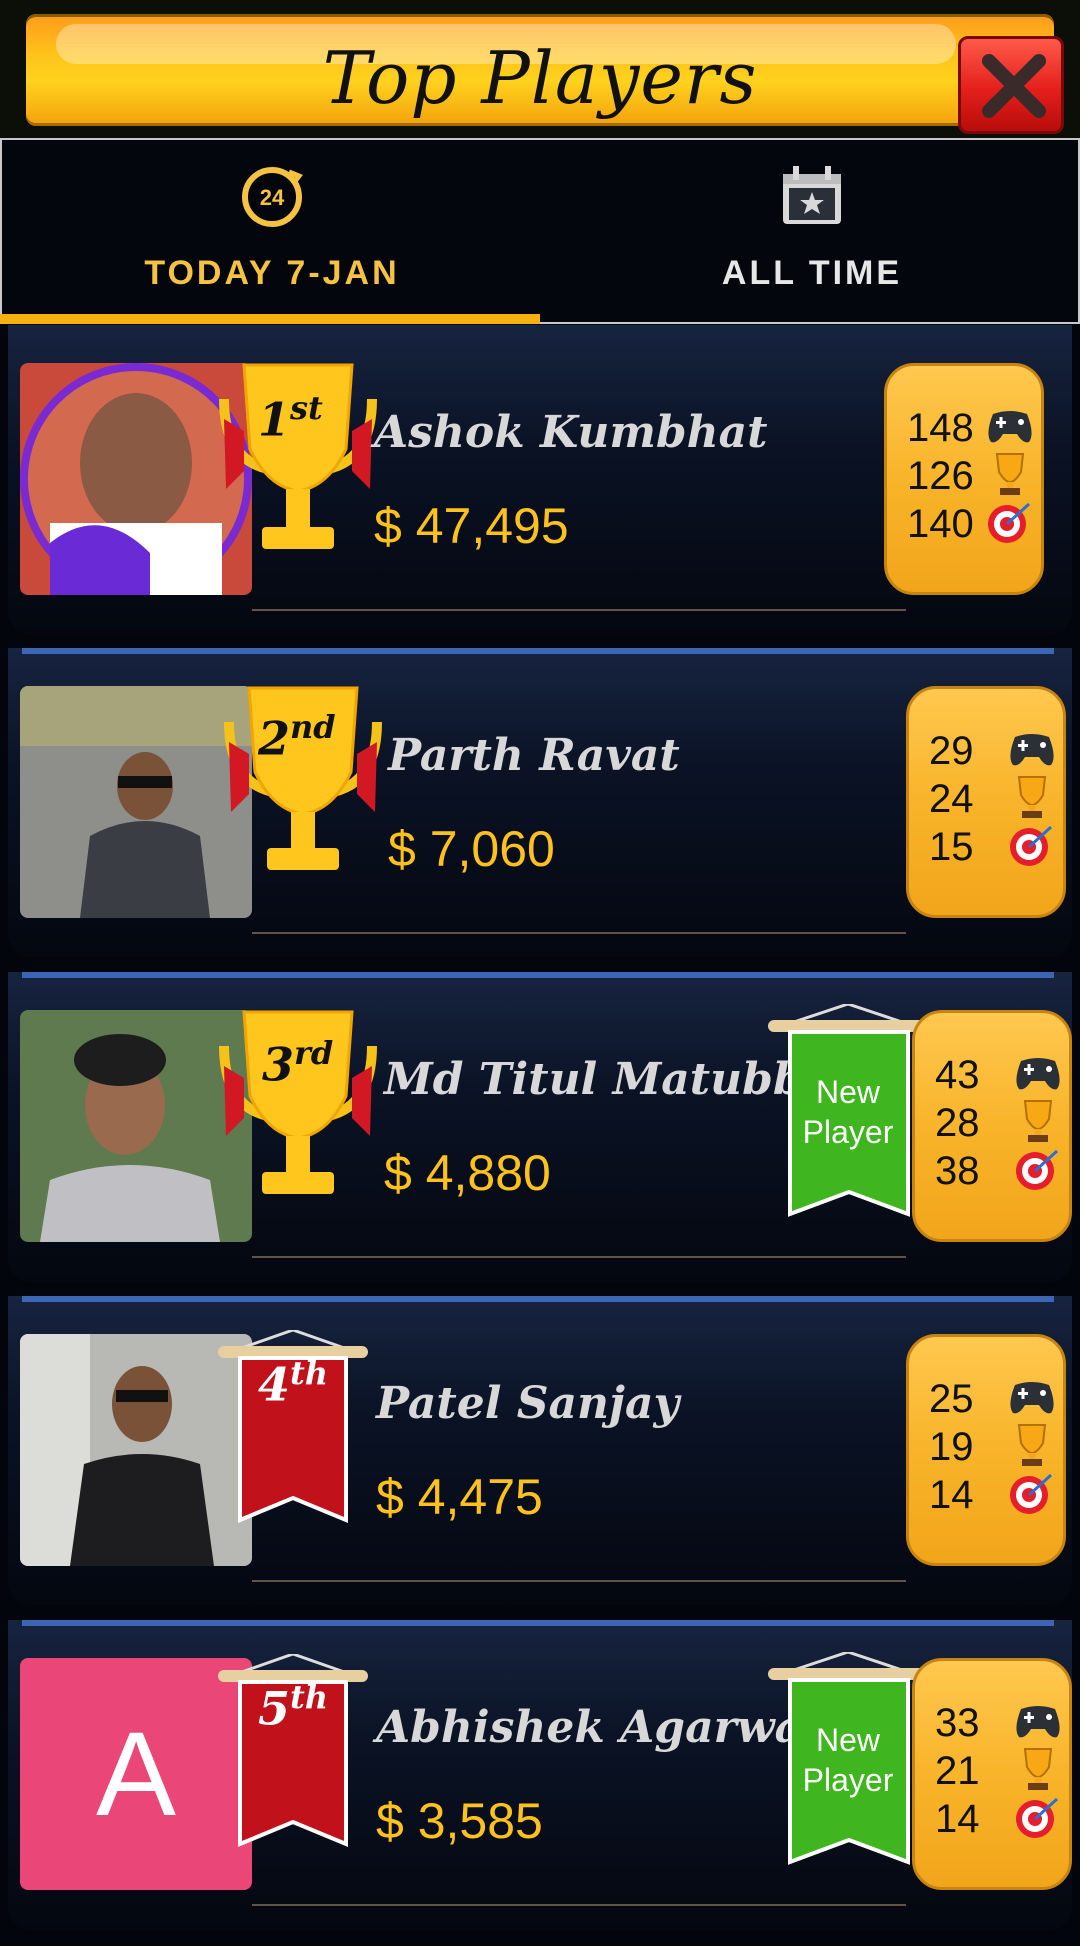  Describe the element at coordinates (272, 273) in the screenshot. I see `tab-today-label: TODAY 7-JAN` at that location.